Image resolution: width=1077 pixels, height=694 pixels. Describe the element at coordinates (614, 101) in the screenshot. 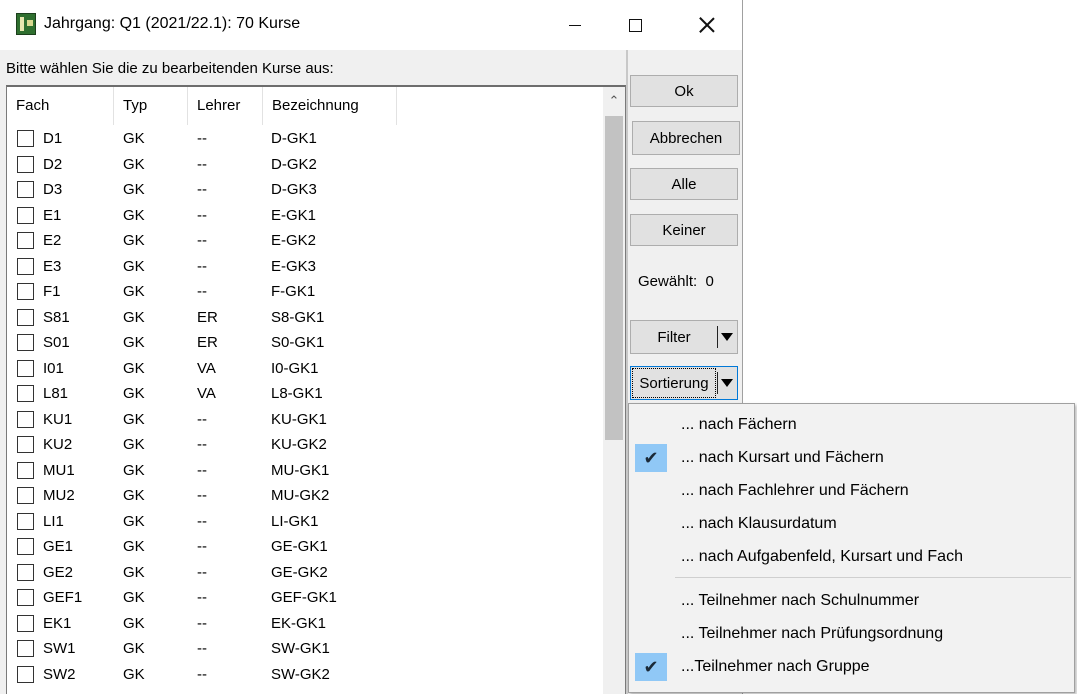

I see `scroll-up-icon: ⌃` at that location.